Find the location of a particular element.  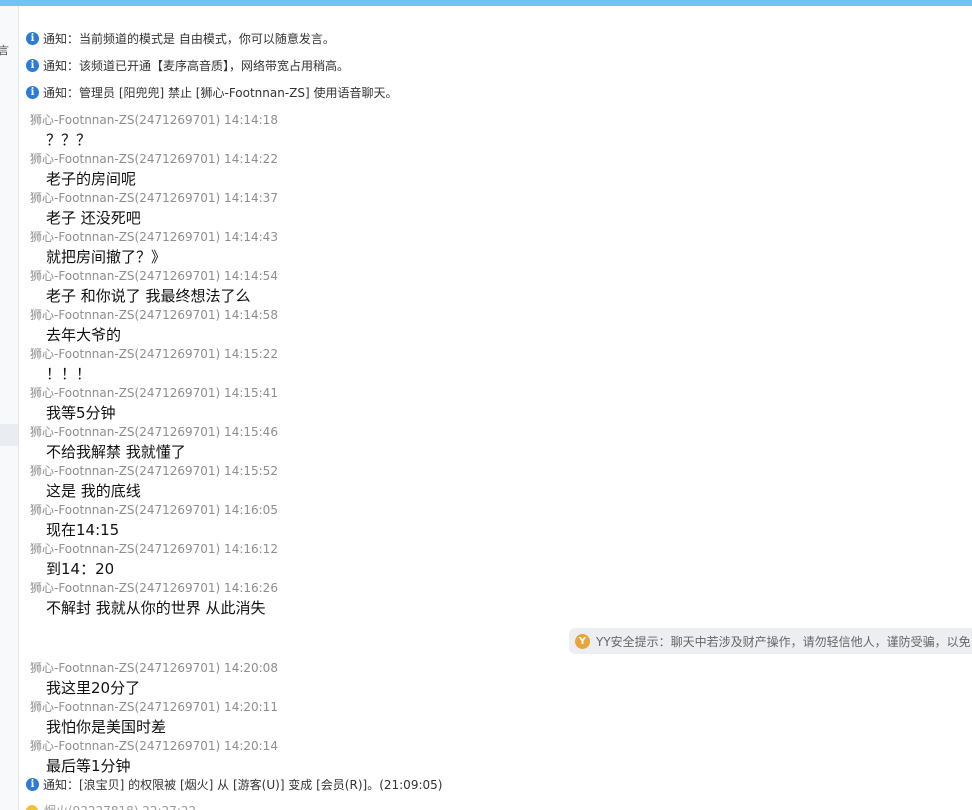

left-panel-edge: 言 is located at coordinates (9, 408).